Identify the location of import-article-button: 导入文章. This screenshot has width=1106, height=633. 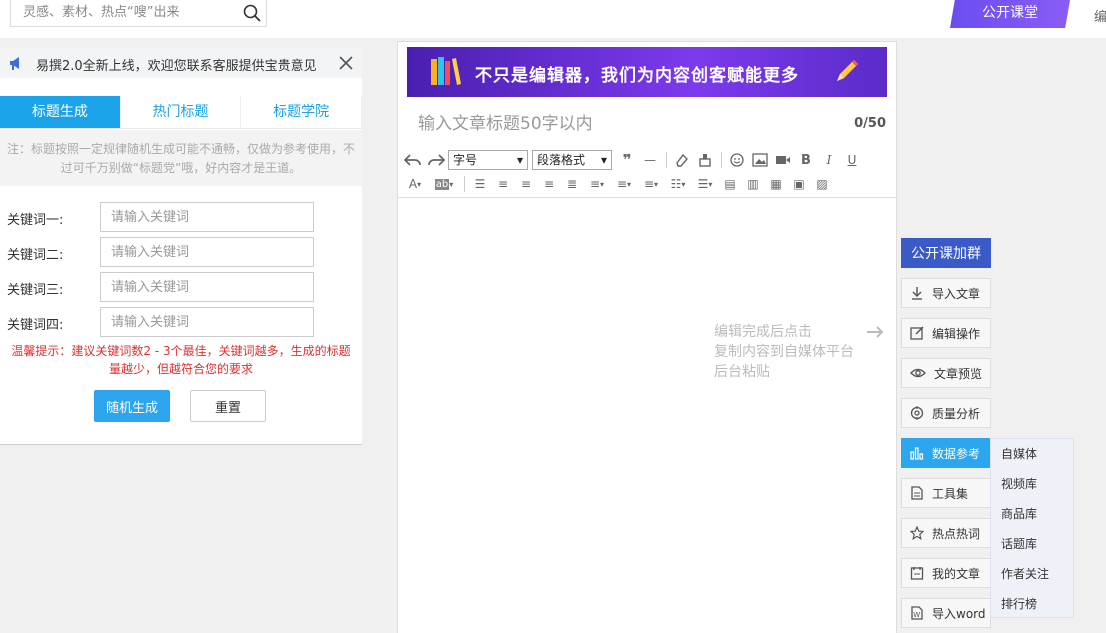
(946, 293).